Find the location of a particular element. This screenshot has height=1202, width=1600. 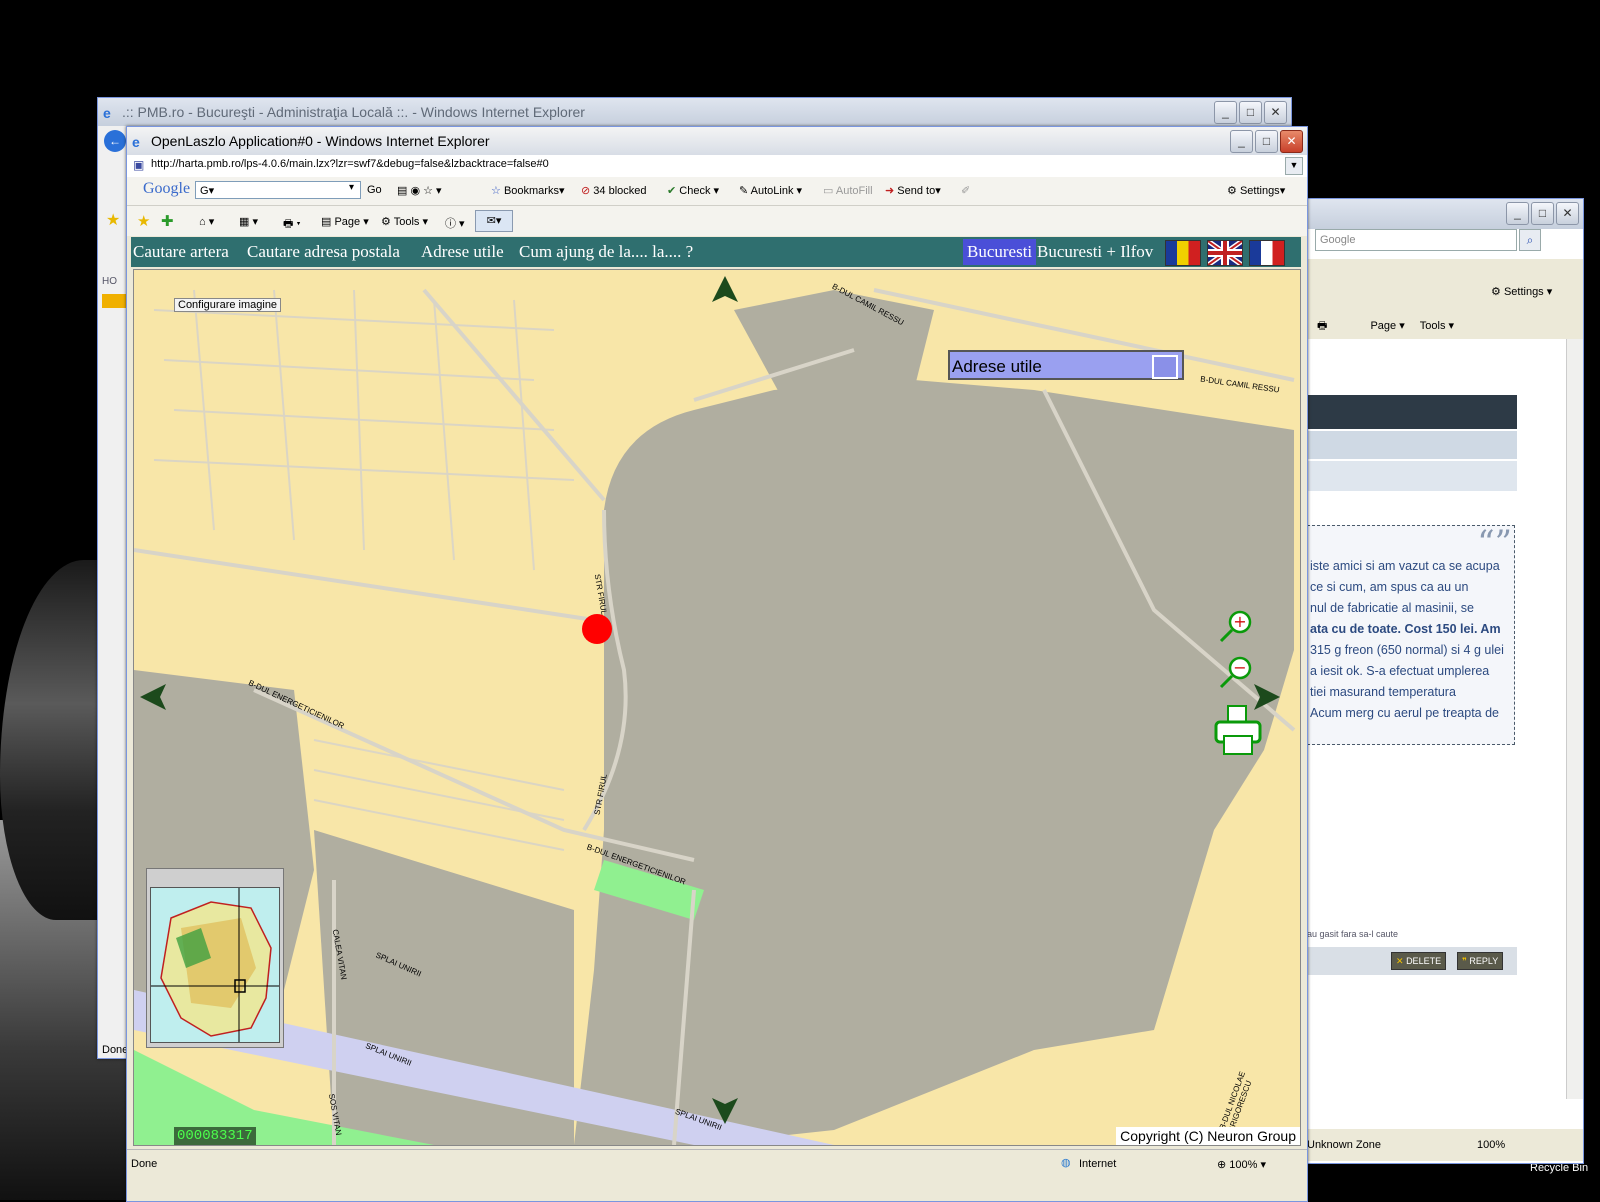

forum-title-bar: _ □ ✕ is located at coordinates (1442, 214).